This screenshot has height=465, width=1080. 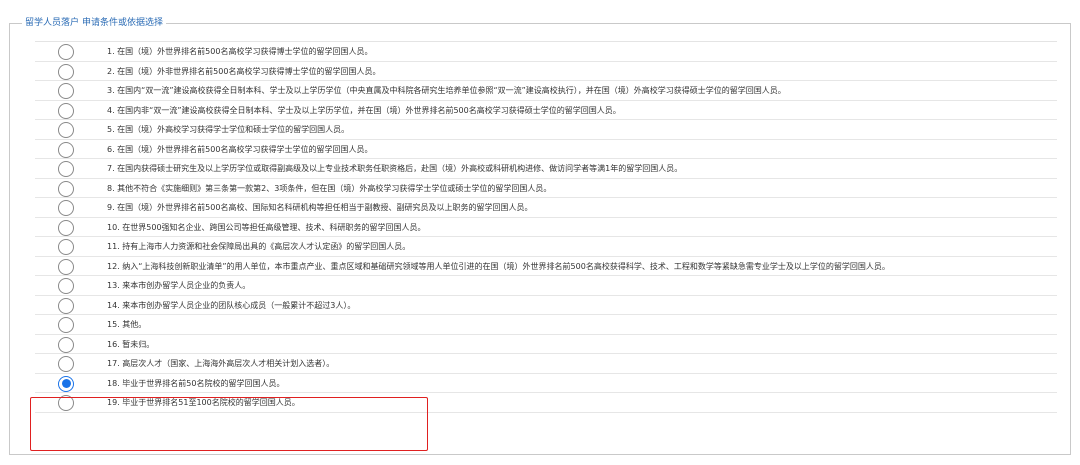 What do you see at coordinates (546, 403) in the screenshot?
I see `option-row: 19. 毕业于世界排名51至100名院校的留学回国人员。` at bounding box center [546, 403].